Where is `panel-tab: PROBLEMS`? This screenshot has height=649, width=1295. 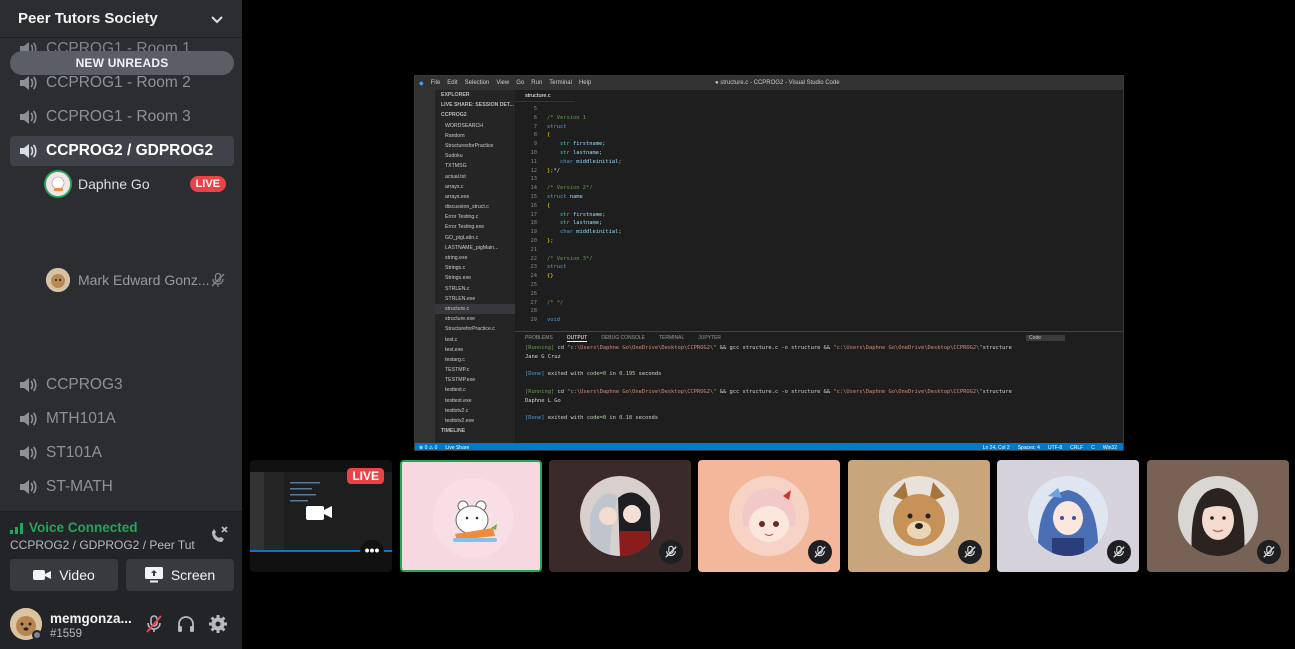 panel-tab: PROBLEMS is located at coordinates (539, 338).